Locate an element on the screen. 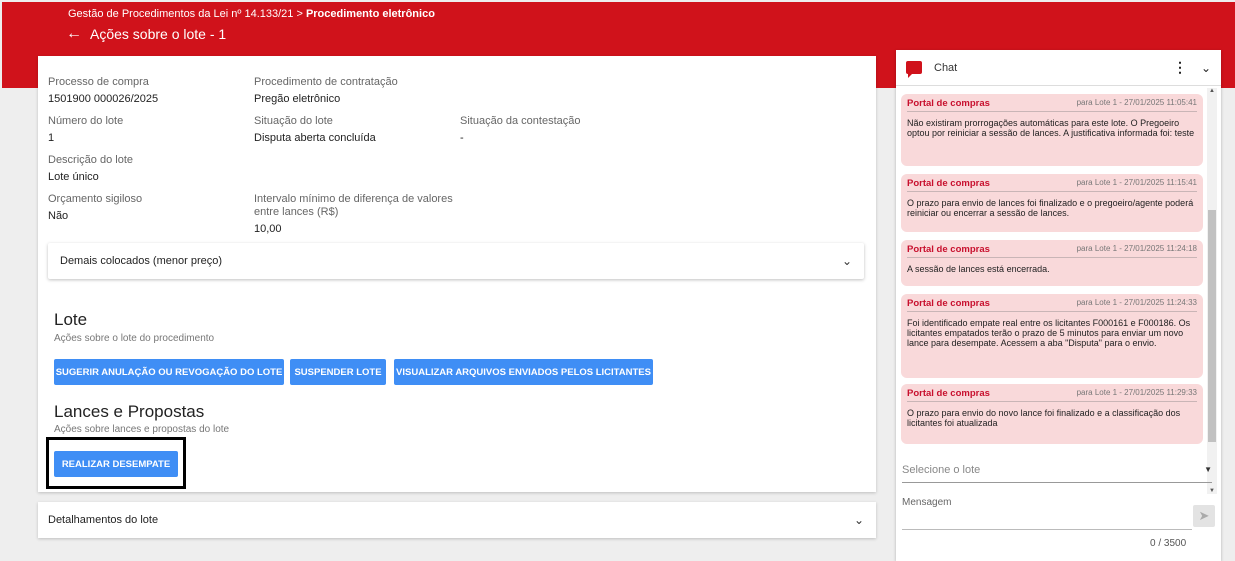 The image size is (1235, 561). field-processo: Processo de compra 1501900 000026/2025 is located at coordinates (103, 90).